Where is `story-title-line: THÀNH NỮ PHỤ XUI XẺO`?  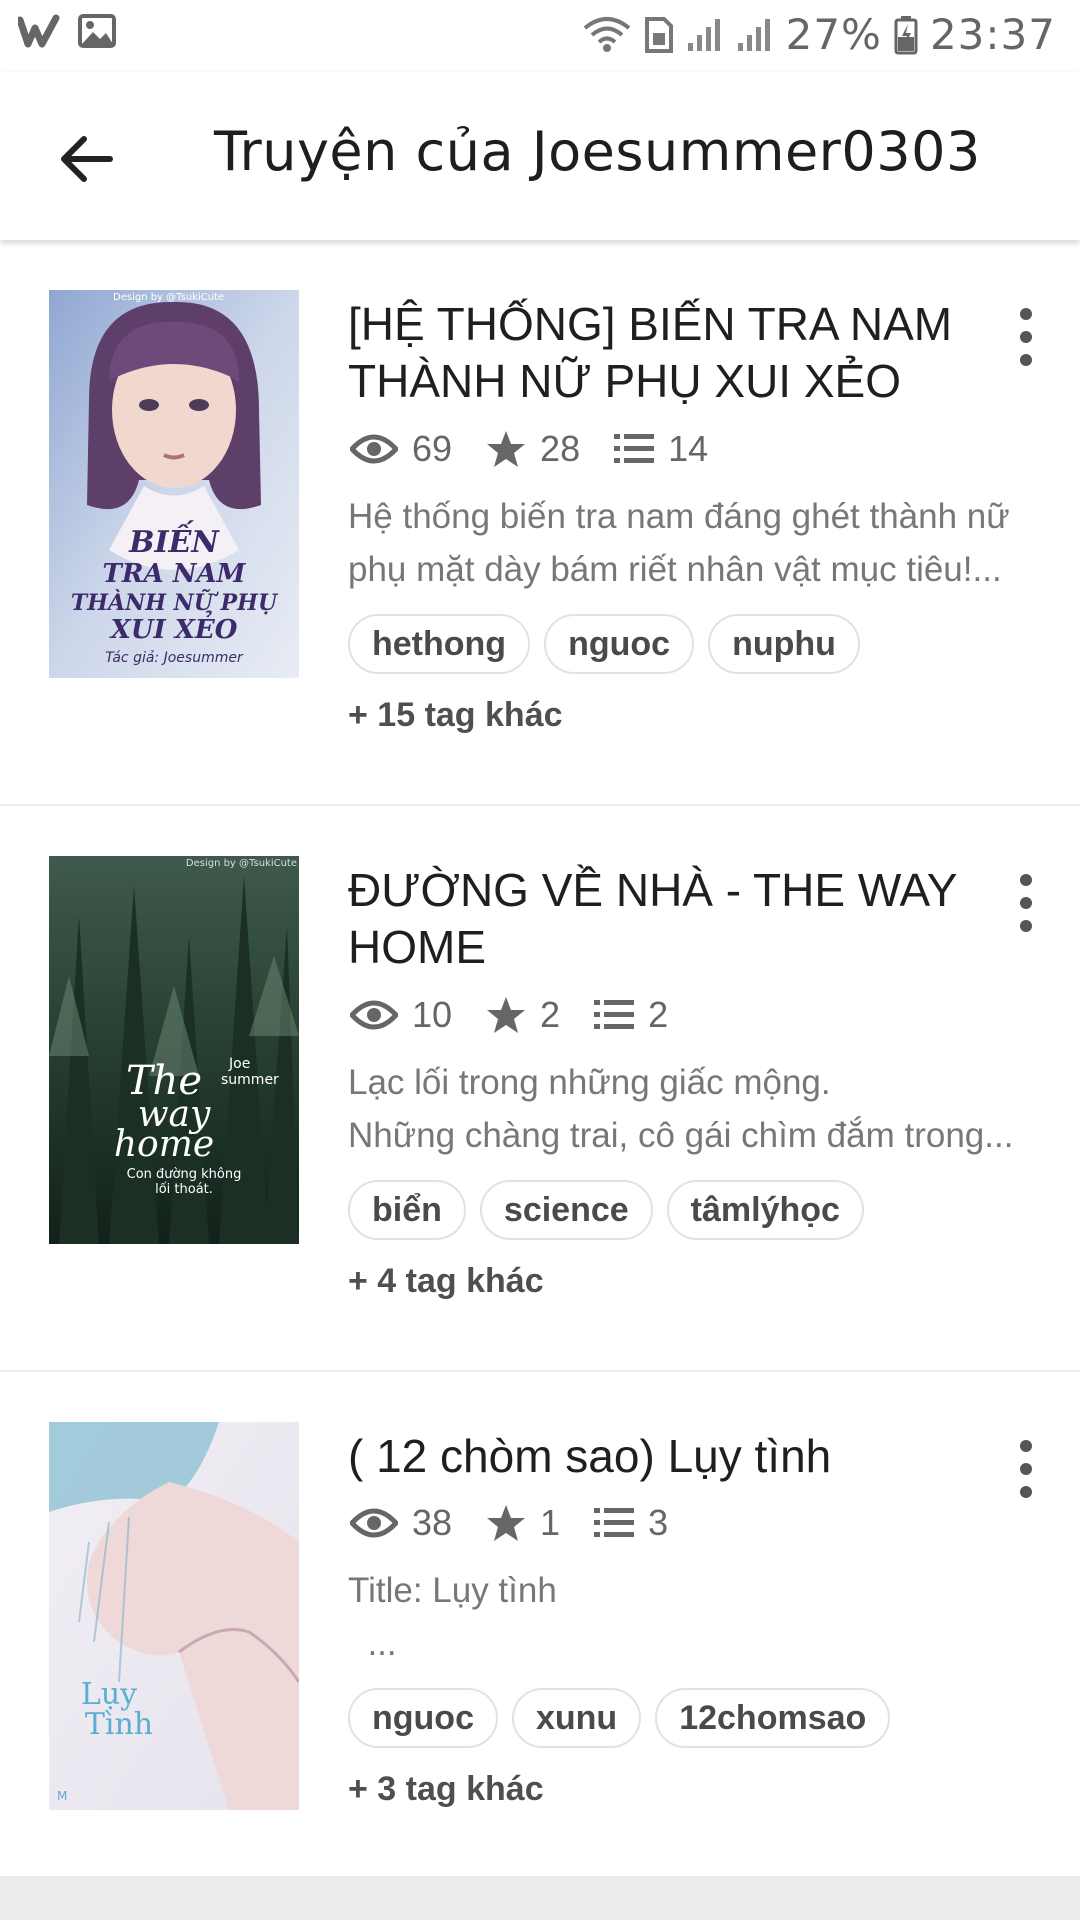
story-title-line: THÀNH NỮ PHỤ XUI XẺO is located at coordinates (625, 381).